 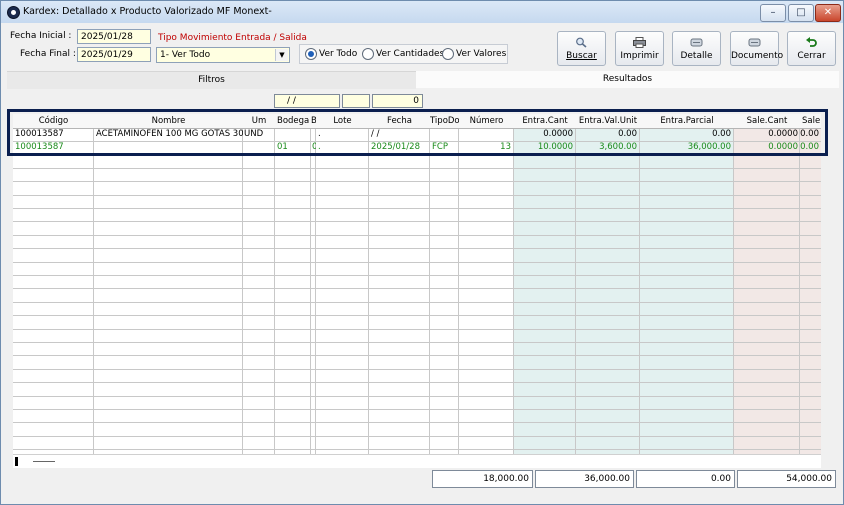 I want to click on total-saldo: 54,000.00, so click(x=786, y=479).